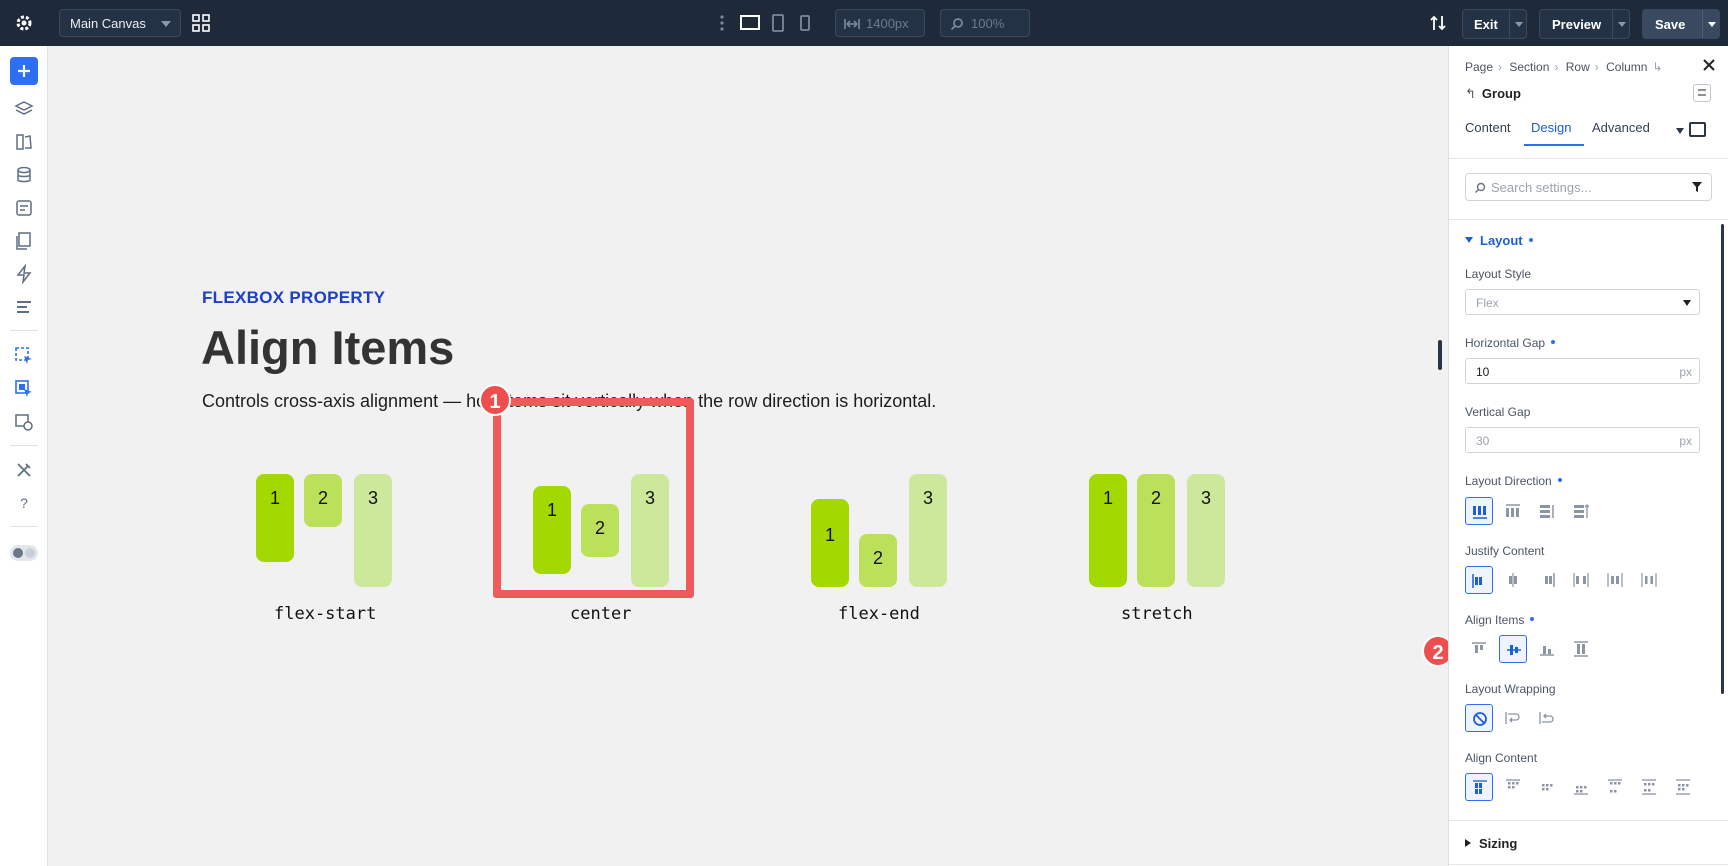  Describe the element at coordinates (24, 274) in the screenshot. I see `lightning-icon` at that location.